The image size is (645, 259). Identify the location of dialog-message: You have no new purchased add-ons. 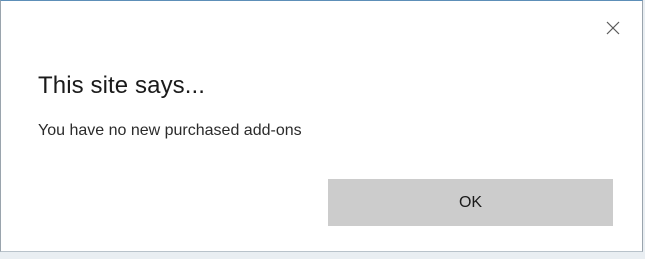
(170, 130).